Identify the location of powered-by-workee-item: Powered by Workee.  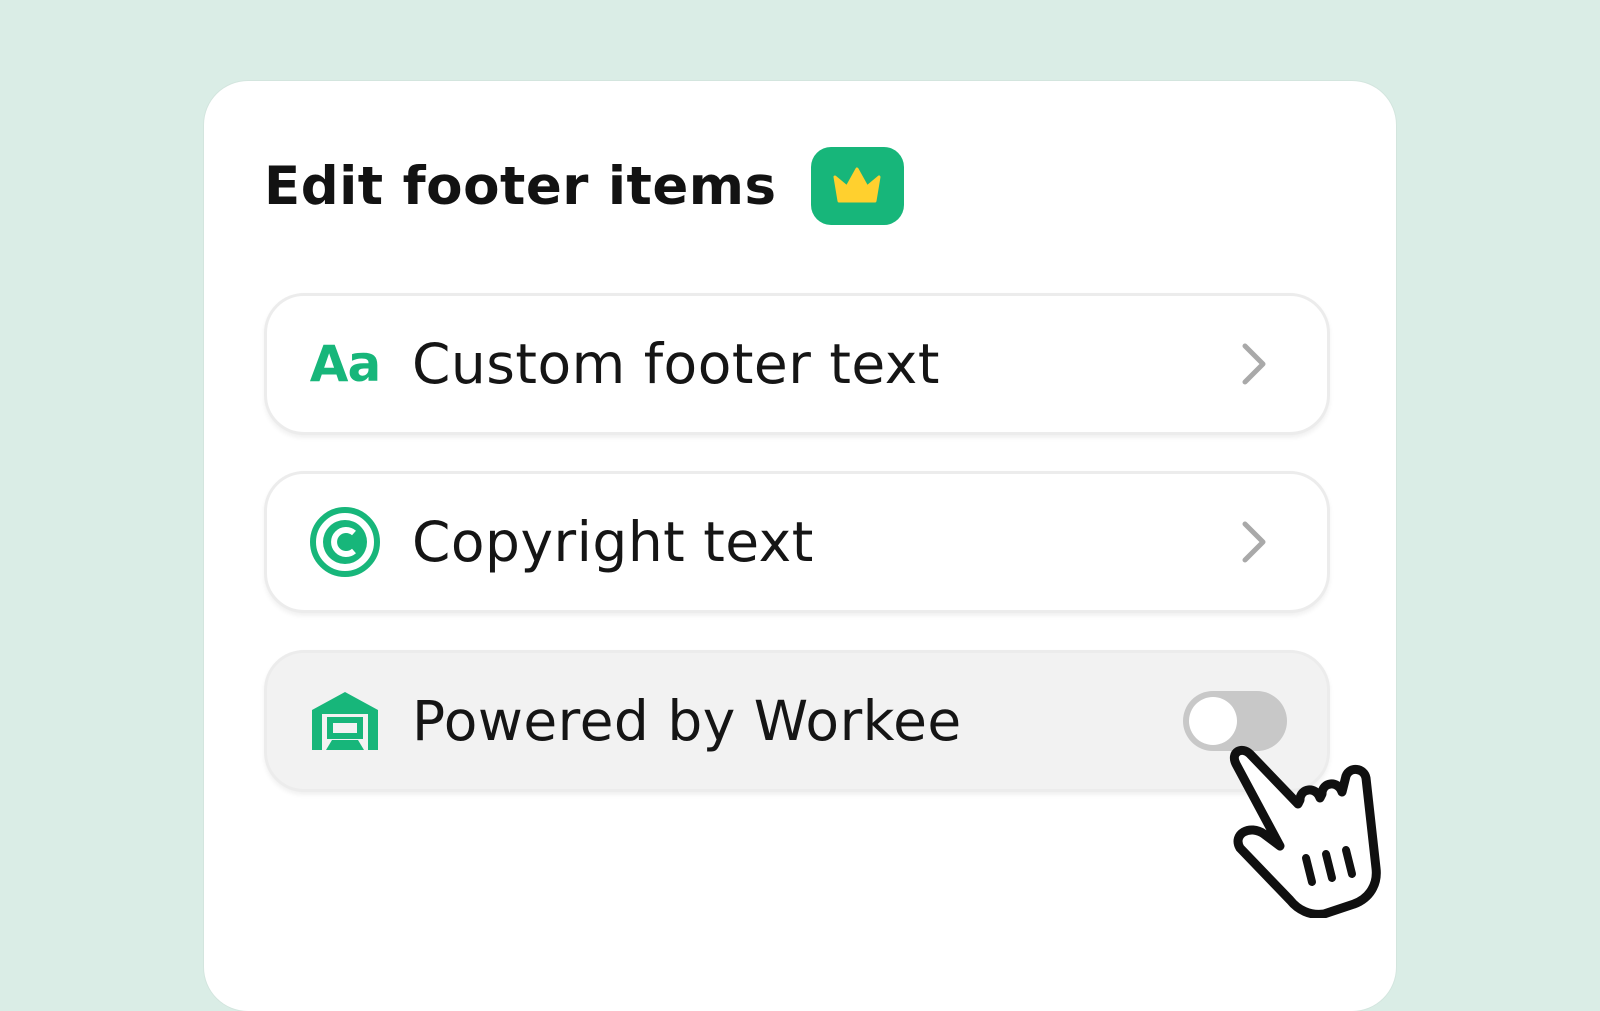
(797, 721).